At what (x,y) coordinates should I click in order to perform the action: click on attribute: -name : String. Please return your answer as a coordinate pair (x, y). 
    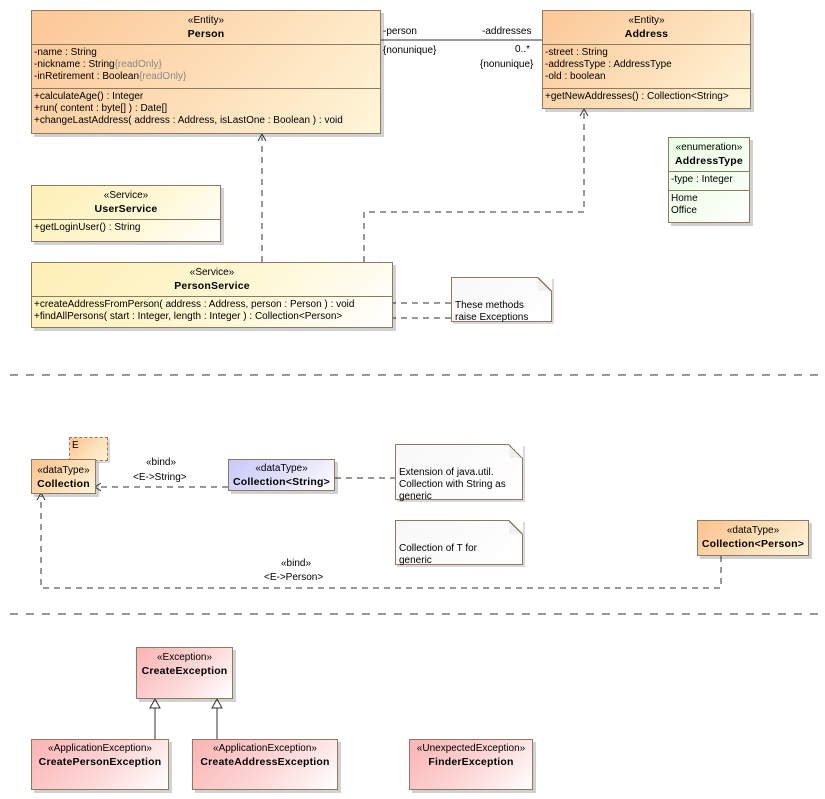
    Looking at the image, I should click on (65, 52).